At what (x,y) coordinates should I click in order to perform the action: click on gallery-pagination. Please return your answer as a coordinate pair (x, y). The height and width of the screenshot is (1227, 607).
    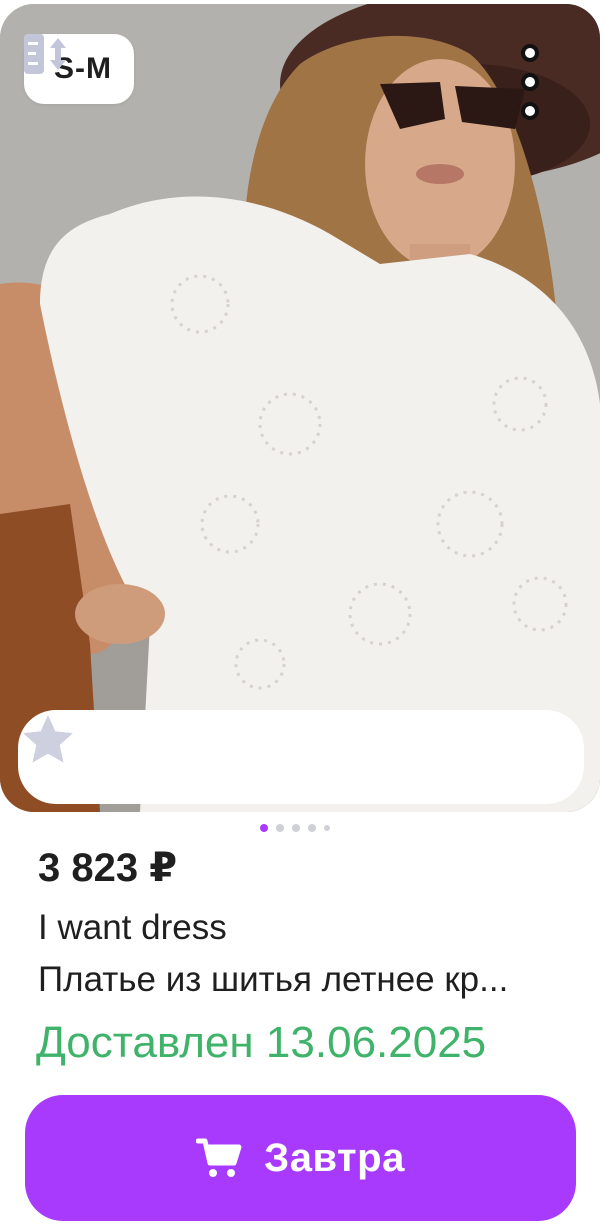
    Looking at the image, I should click on (295, 828).